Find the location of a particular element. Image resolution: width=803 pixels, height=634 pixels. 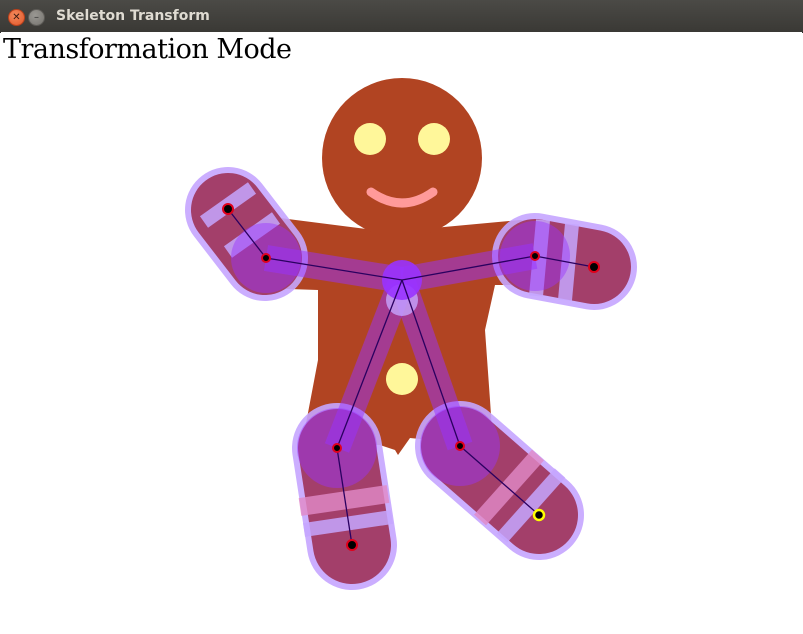

joint-left-foot is located at coordinates (352, 545).